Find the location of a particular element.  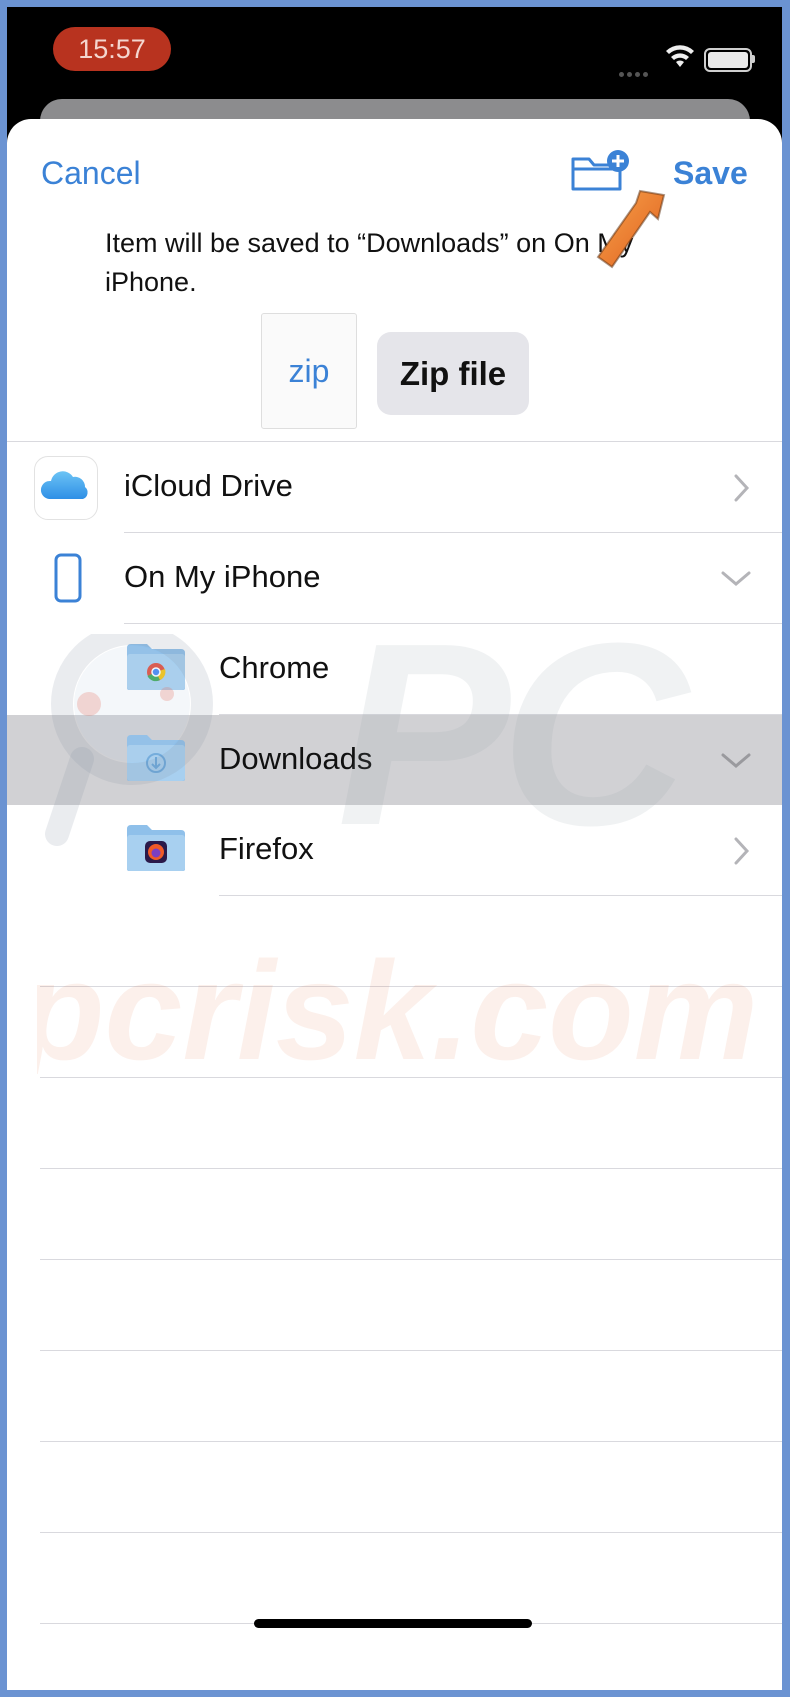

location-label: Firefox is located at coordinates (266, 848).